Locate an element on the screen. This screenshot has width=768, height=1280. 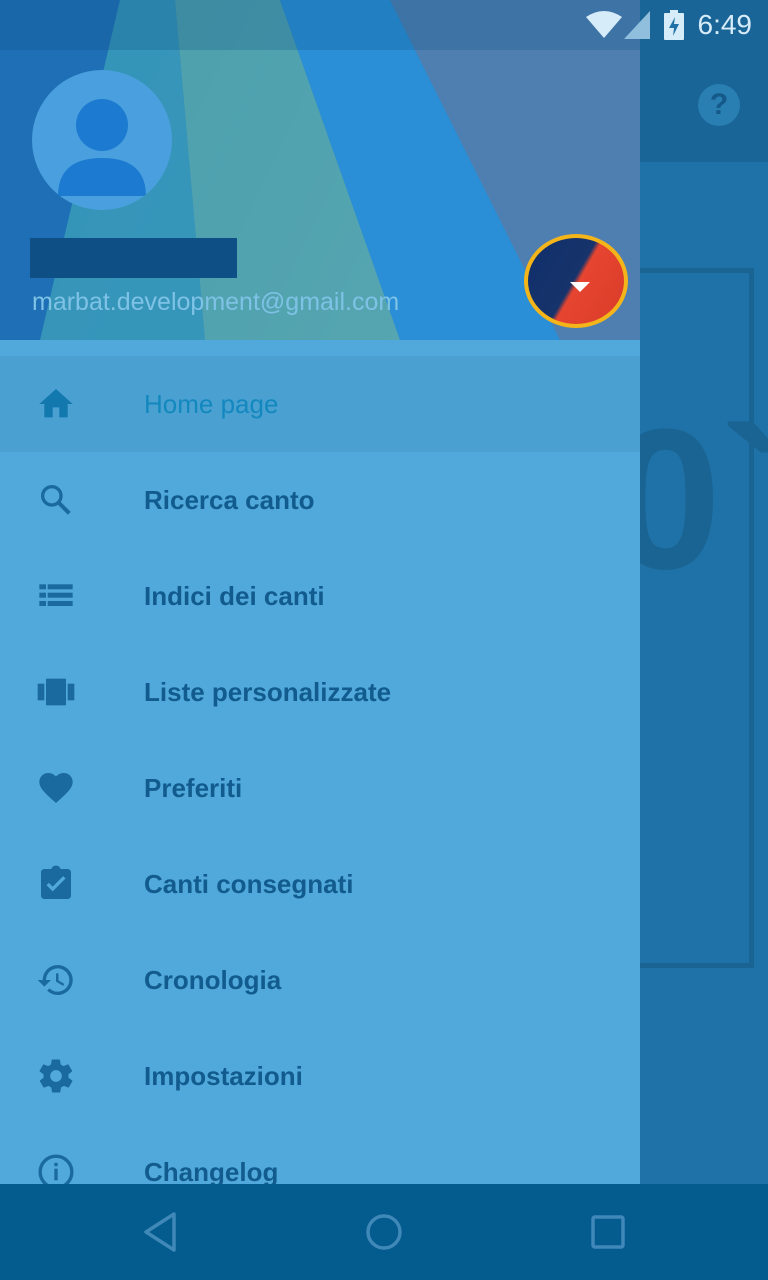
menu-item-impostazioni: Impostazioni is located at coordinates (320, 1076).